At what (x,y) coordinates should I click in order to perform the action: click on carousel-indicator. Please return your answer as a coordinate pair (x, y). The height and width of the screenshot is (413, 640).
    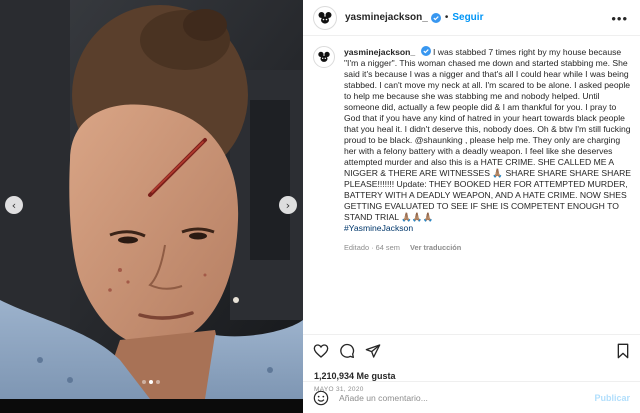
    Looking at the image, I should click on (151, 382).